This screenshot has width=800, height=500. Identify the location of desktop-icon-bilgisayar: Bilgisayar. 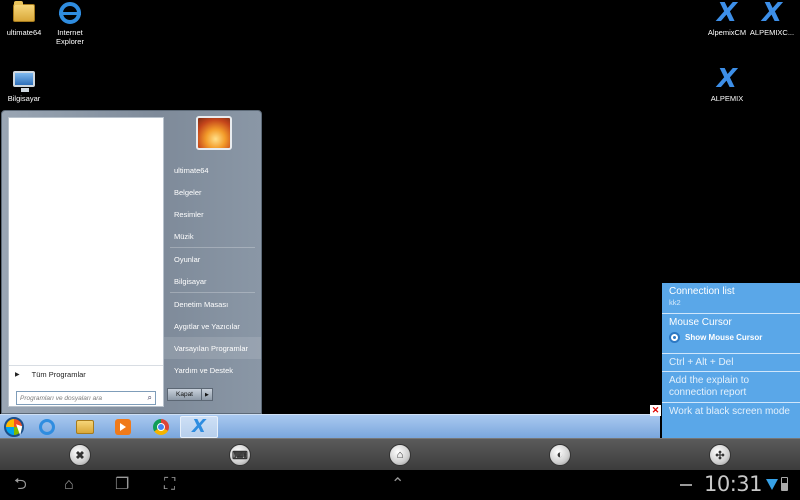
(28, 84).